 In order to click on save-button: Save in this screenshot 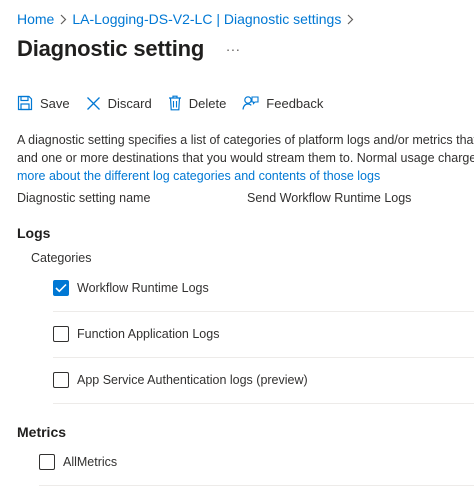, I will do `click(43, 103)`.